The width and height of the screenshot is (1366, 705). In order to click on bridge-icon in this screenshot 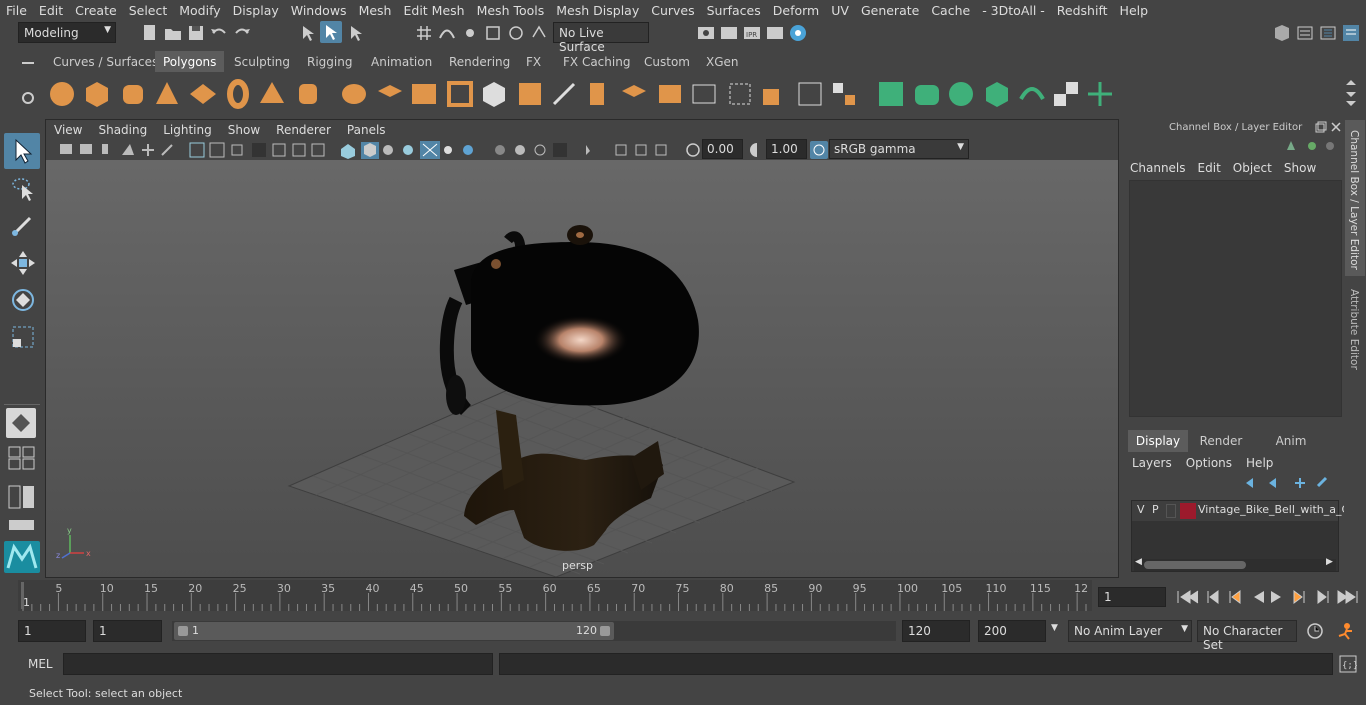, I will do `click(530, 94)`.